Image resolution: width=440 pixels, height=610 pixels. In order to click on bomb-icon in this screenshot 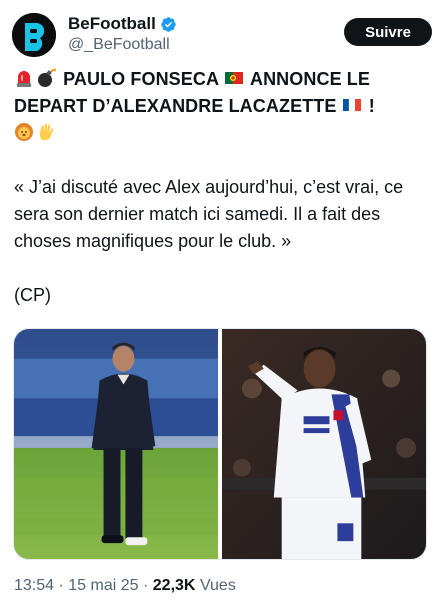, I will do `click(47, 77)`.